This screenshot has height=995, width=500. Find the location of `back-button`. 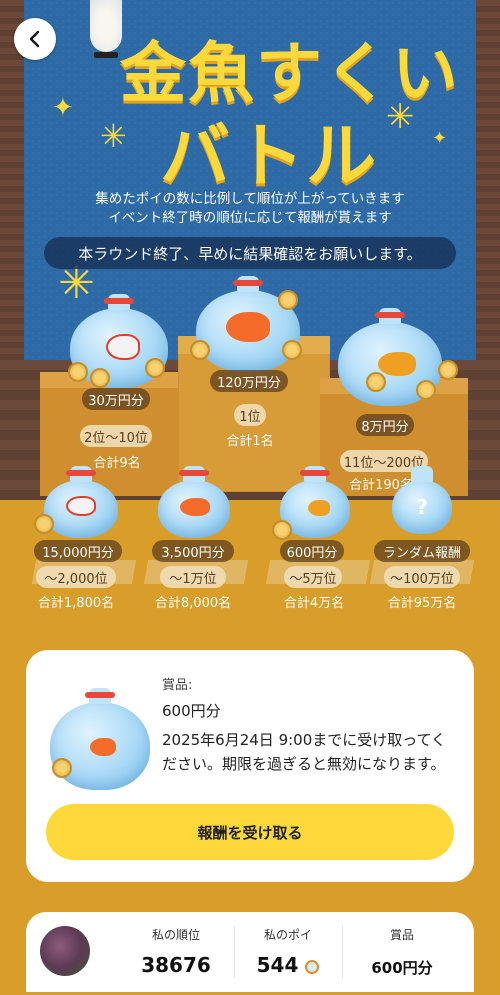

back-button is located at coordinates (35, 39).